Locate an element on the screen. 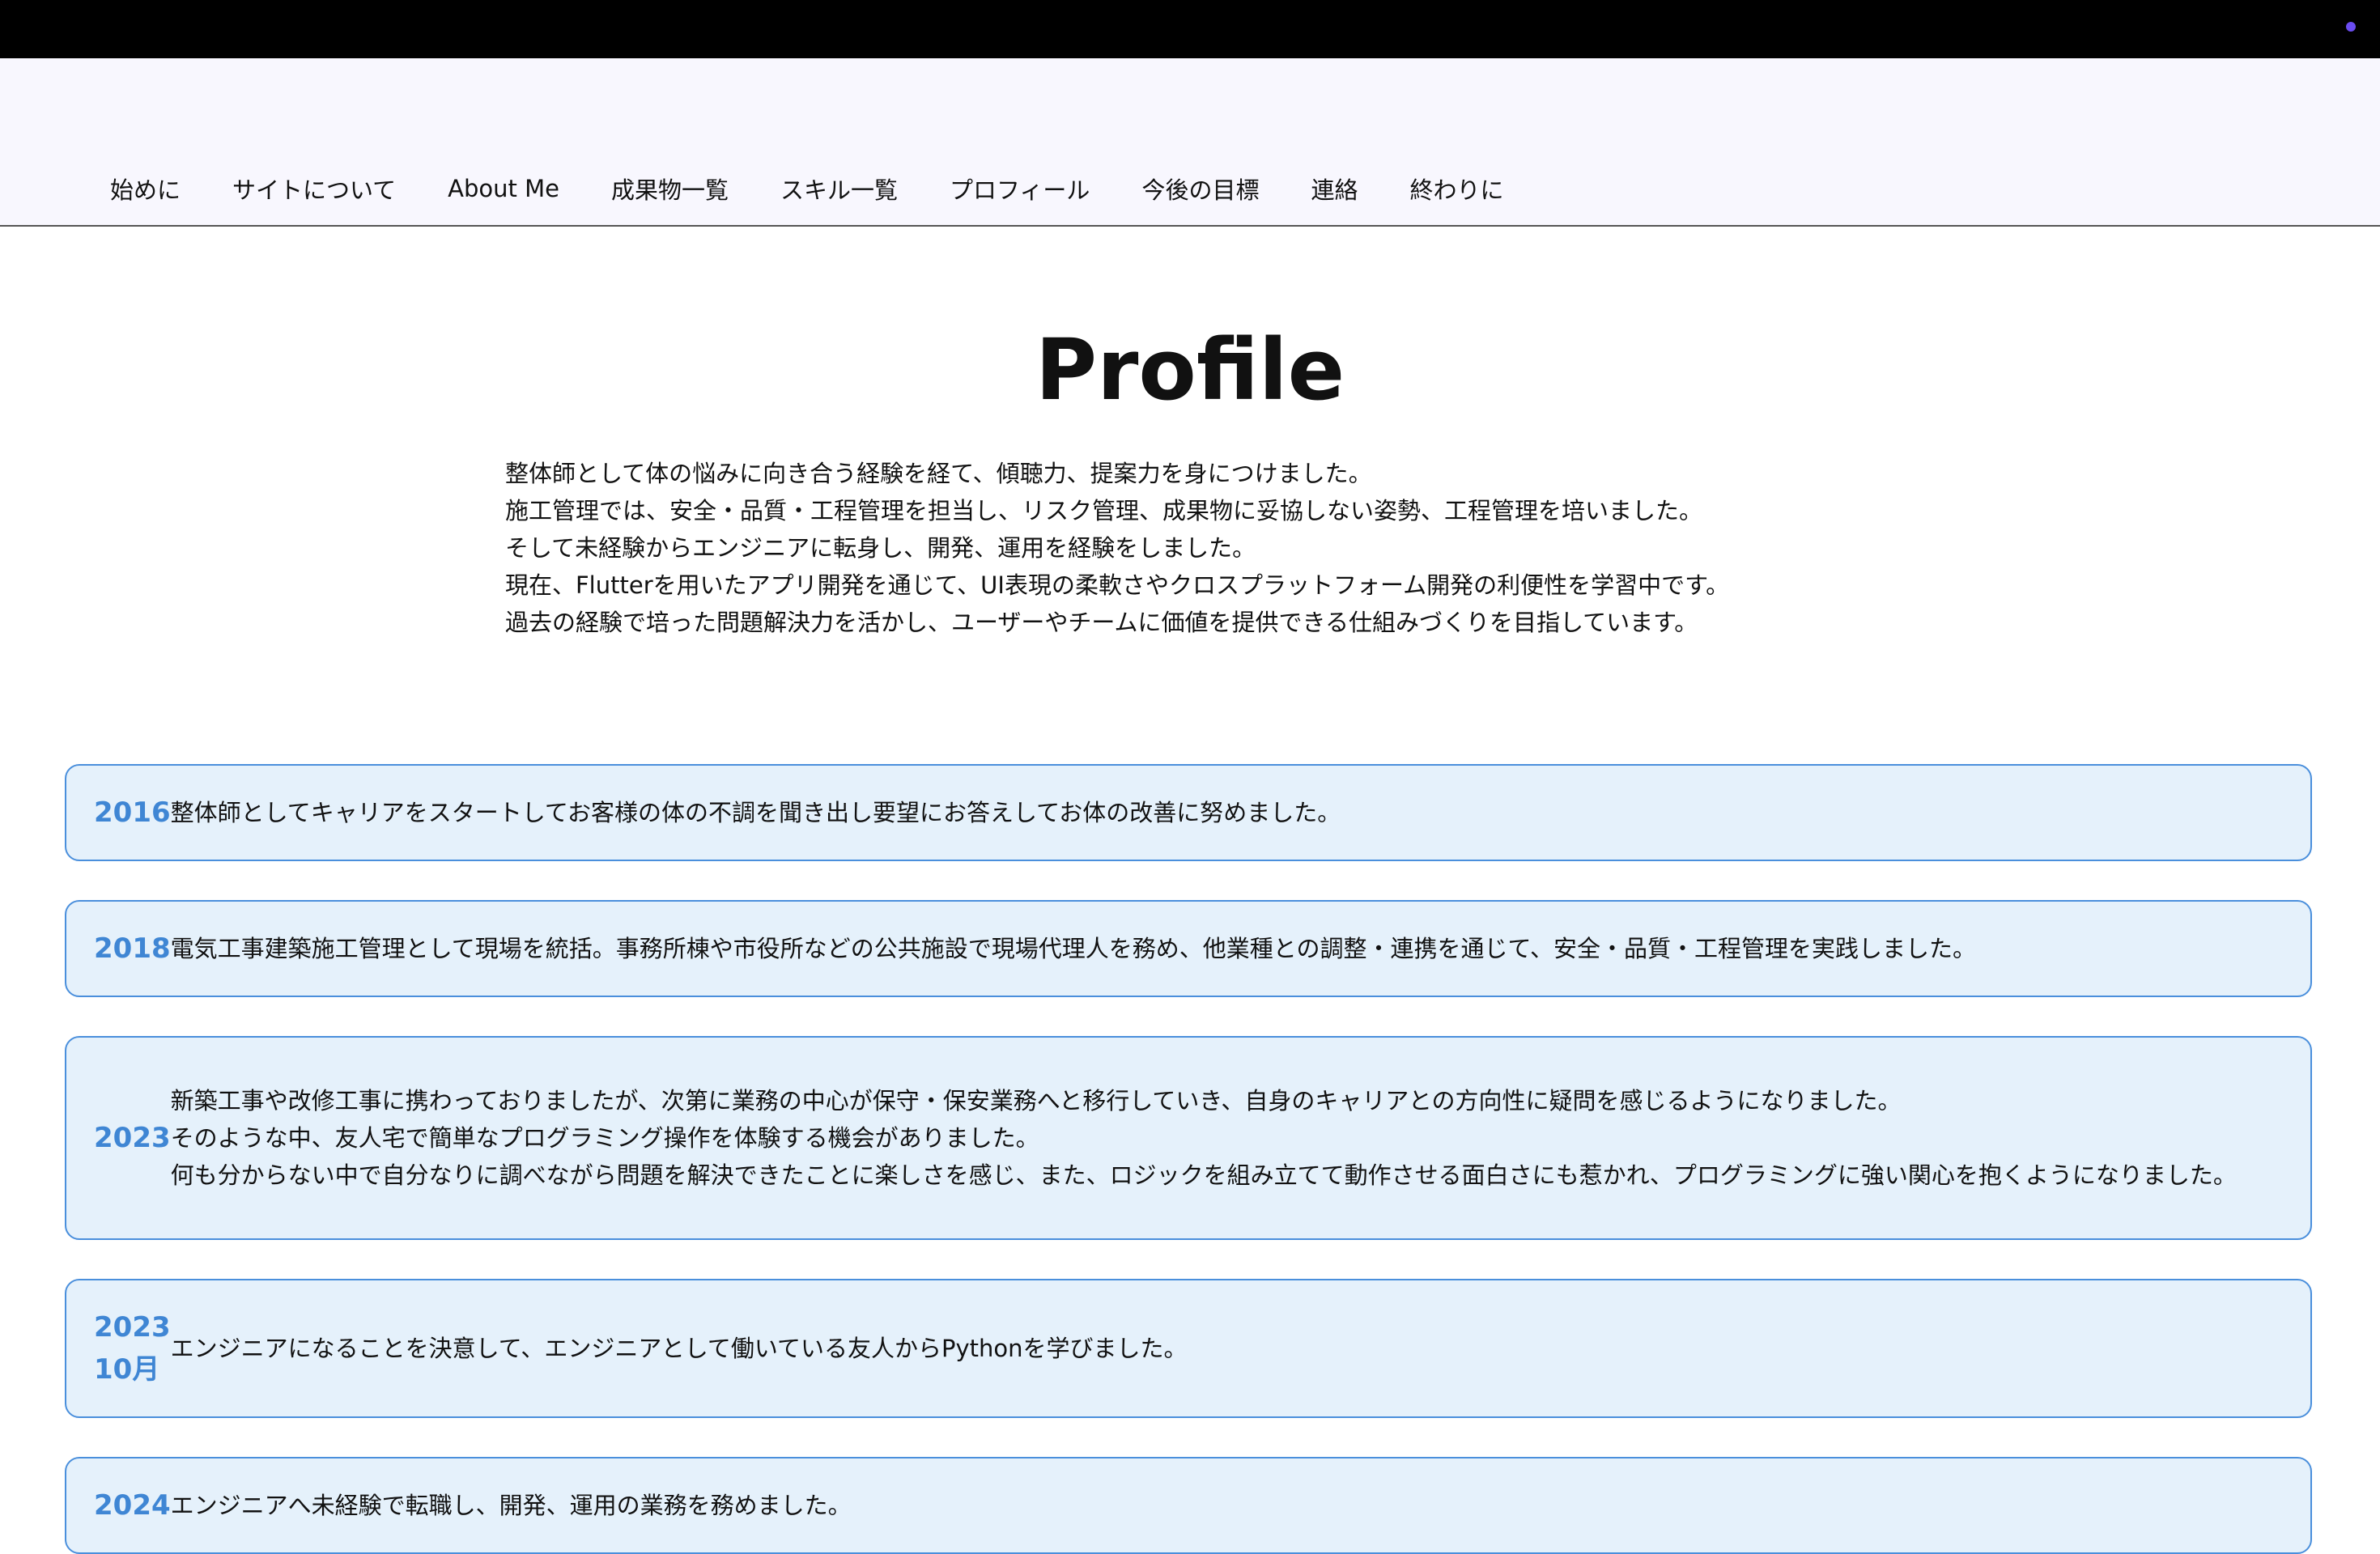 The height and width of the screenshot is (1554, 2380). timeline-card-2024: 2024 エンジニアへ未経験で転職し、開発、運用の業務を務めました。 is located at coordinates (1188, 1505).